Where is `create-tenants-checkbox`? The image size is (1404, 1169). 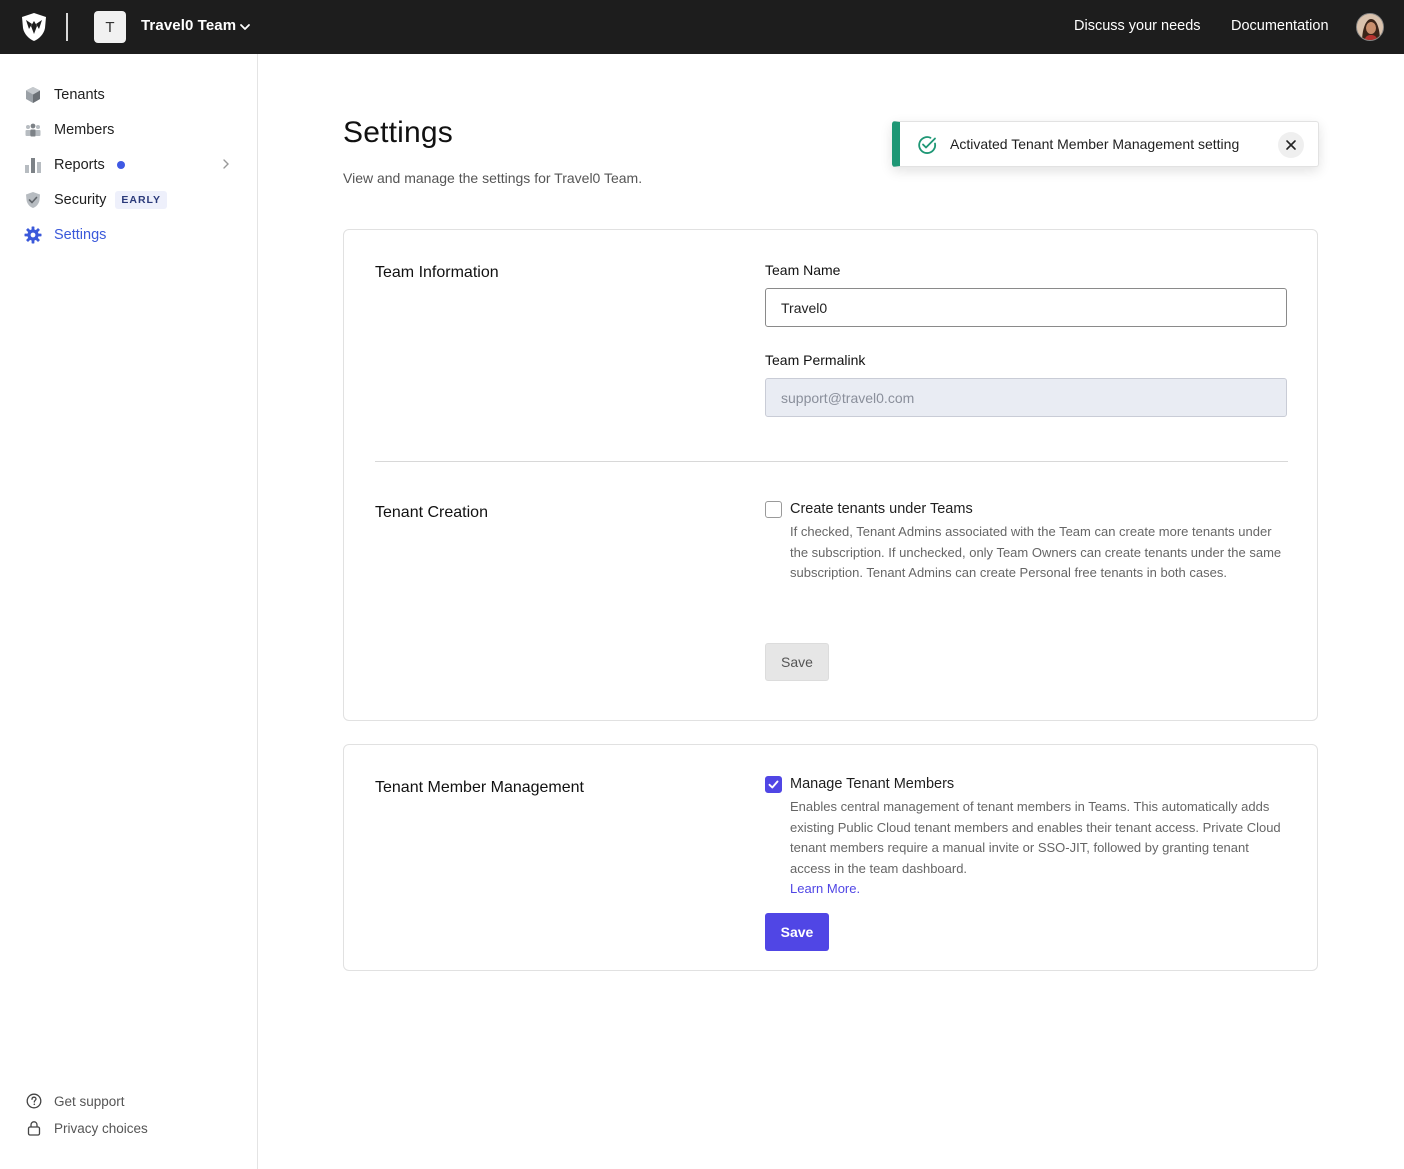 create-tenants-checkbox is located at coordinates (773, 509).